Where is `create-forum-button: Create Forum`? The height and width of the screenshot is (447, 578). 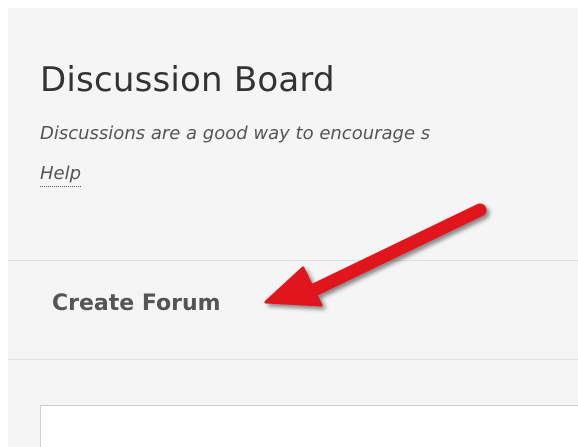
create-forum-button: Create Forum is located at coordinates (136, 303).